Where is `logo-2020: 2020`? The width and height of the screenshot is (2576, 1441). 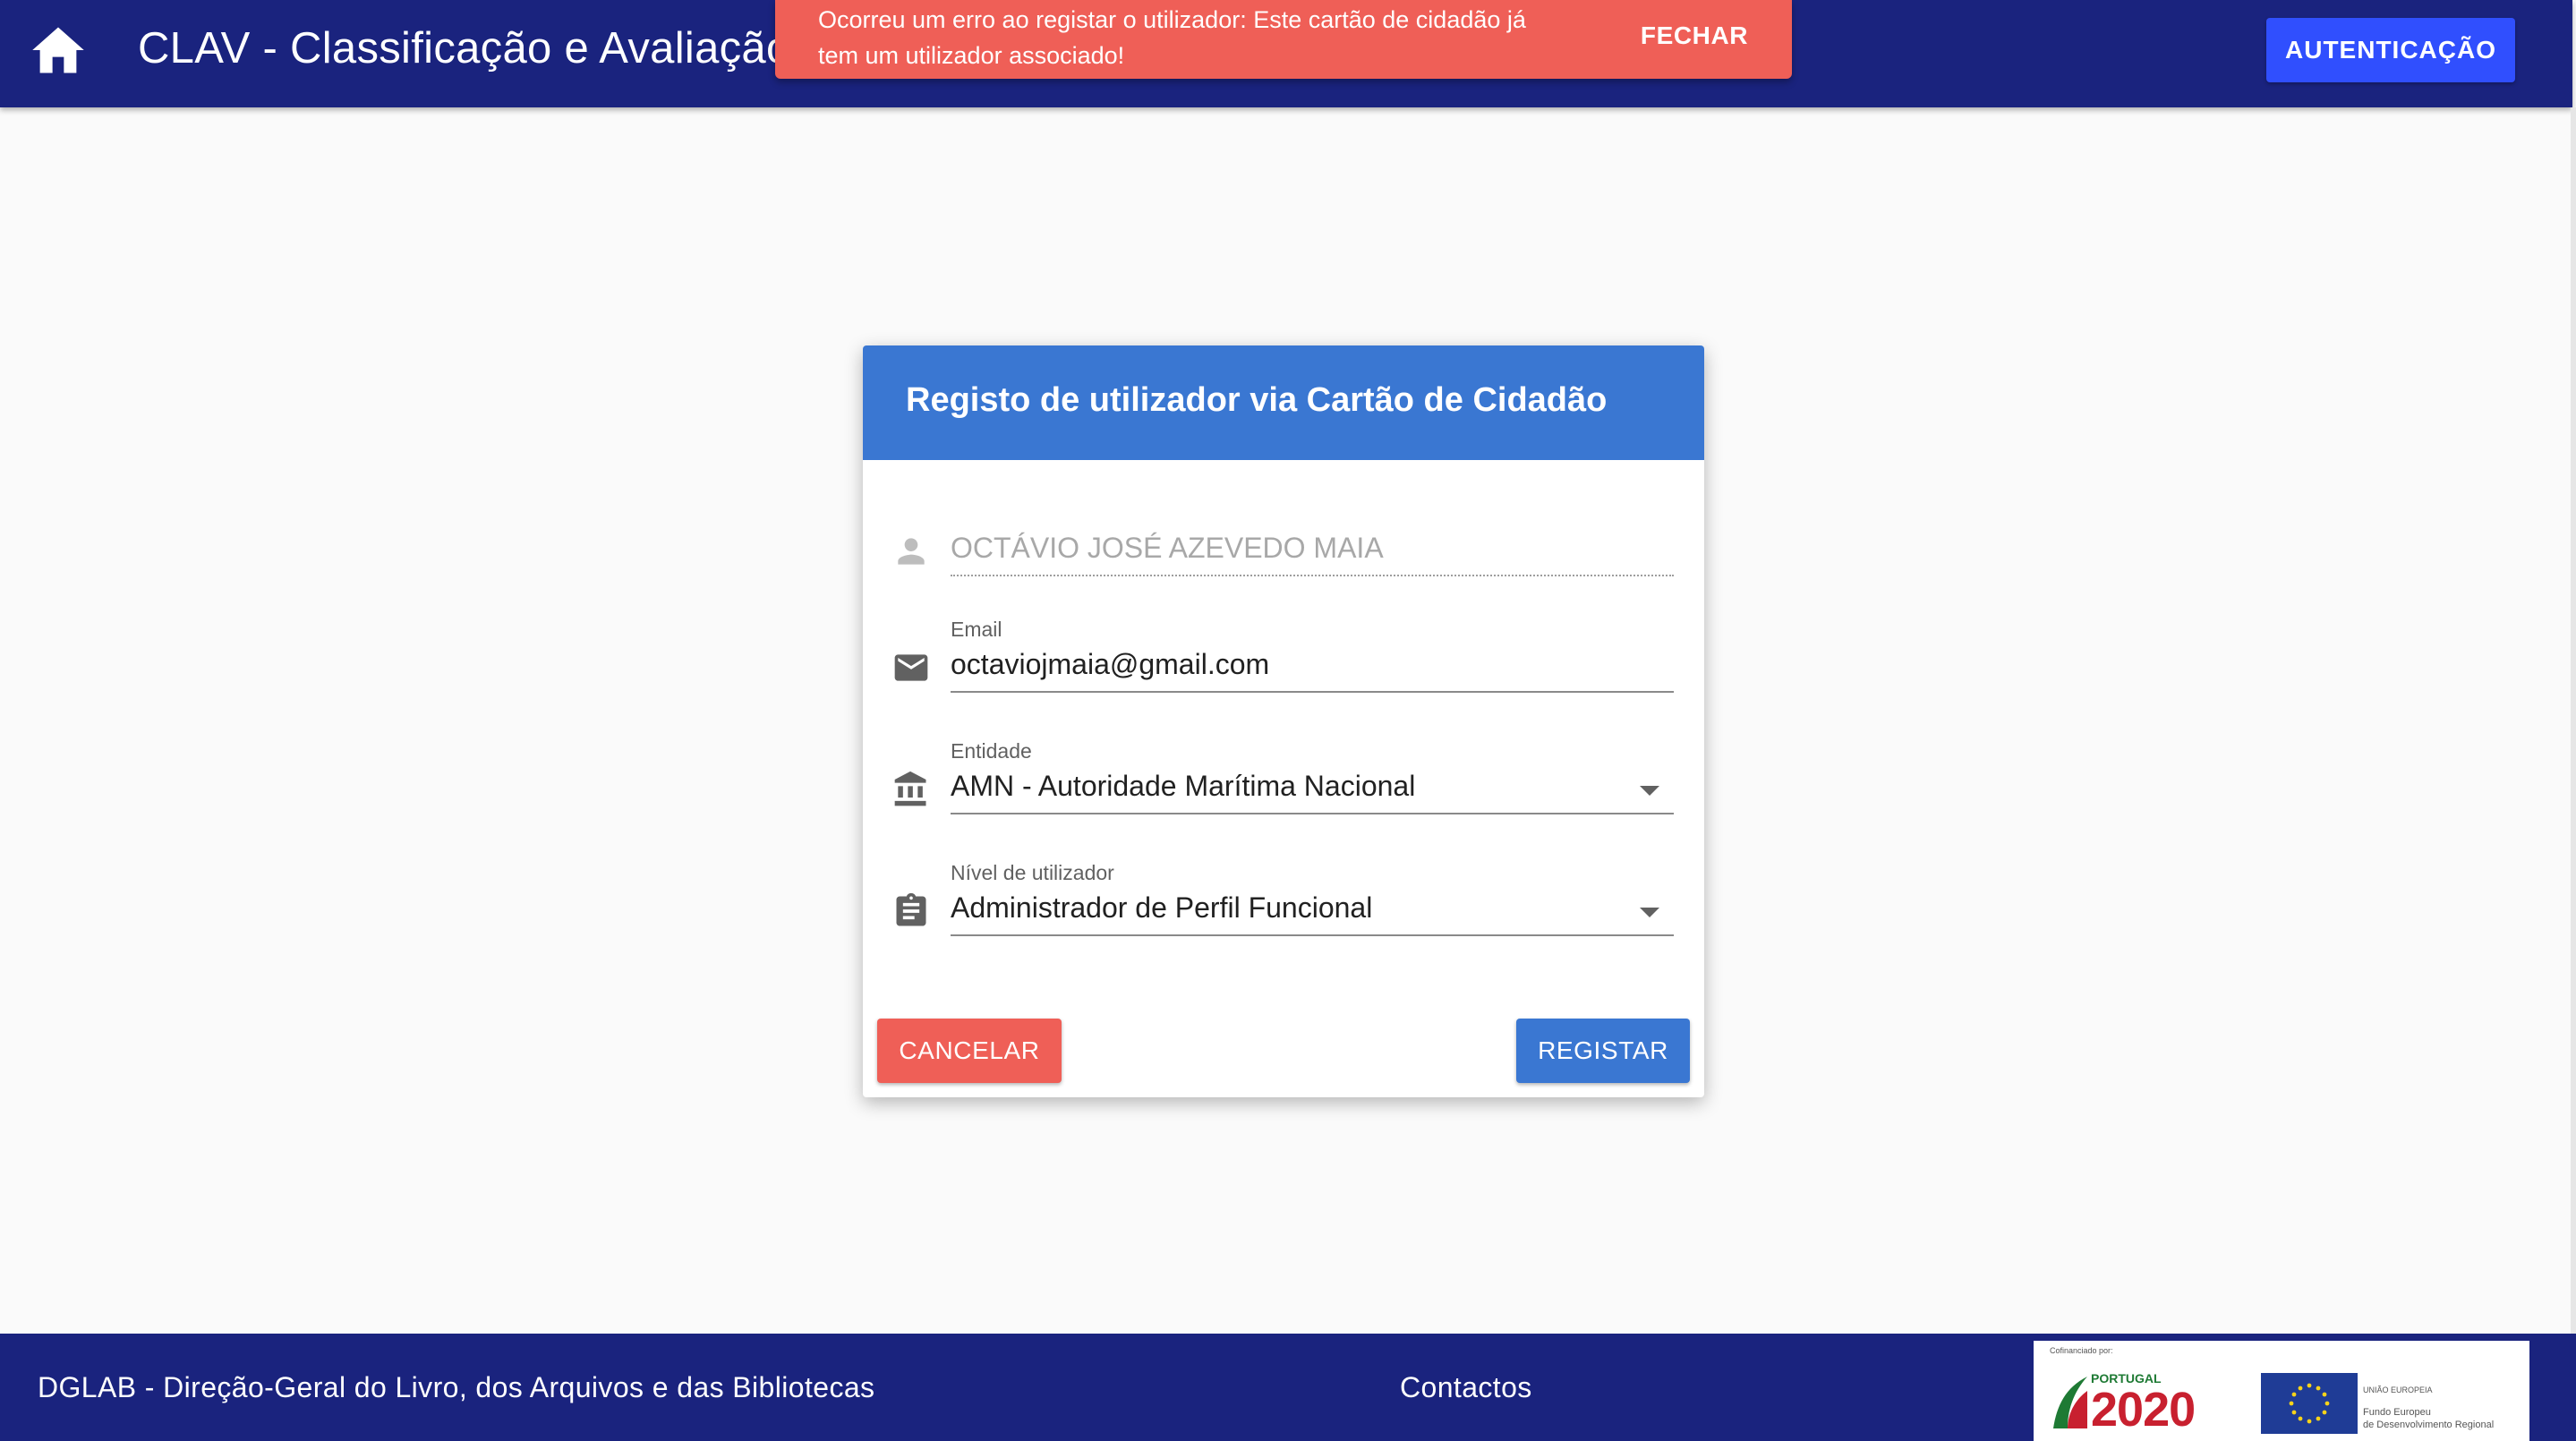 logo-2020: 2020 is located at coordinates (2143, 1410).